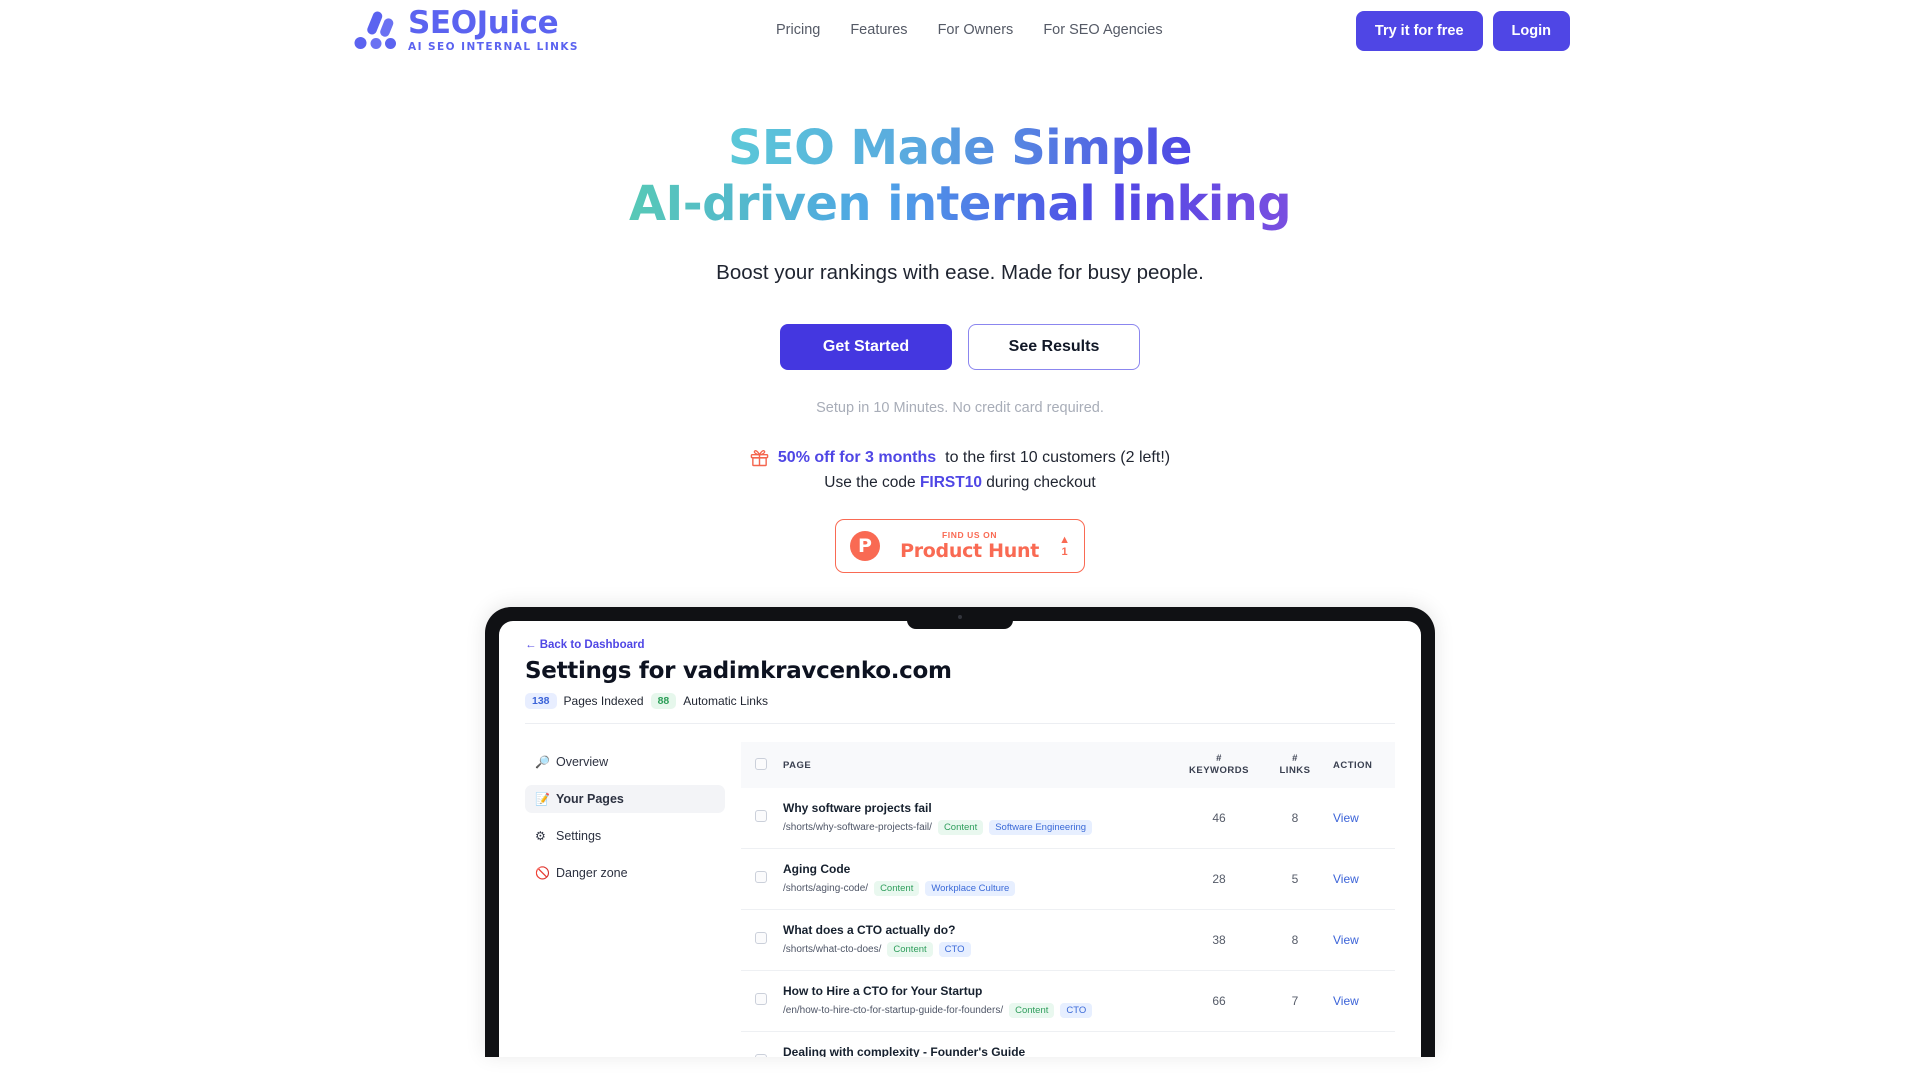  I want to click on promo-line-2: Use the code FIRST10 during checkout, so click(960, 483).